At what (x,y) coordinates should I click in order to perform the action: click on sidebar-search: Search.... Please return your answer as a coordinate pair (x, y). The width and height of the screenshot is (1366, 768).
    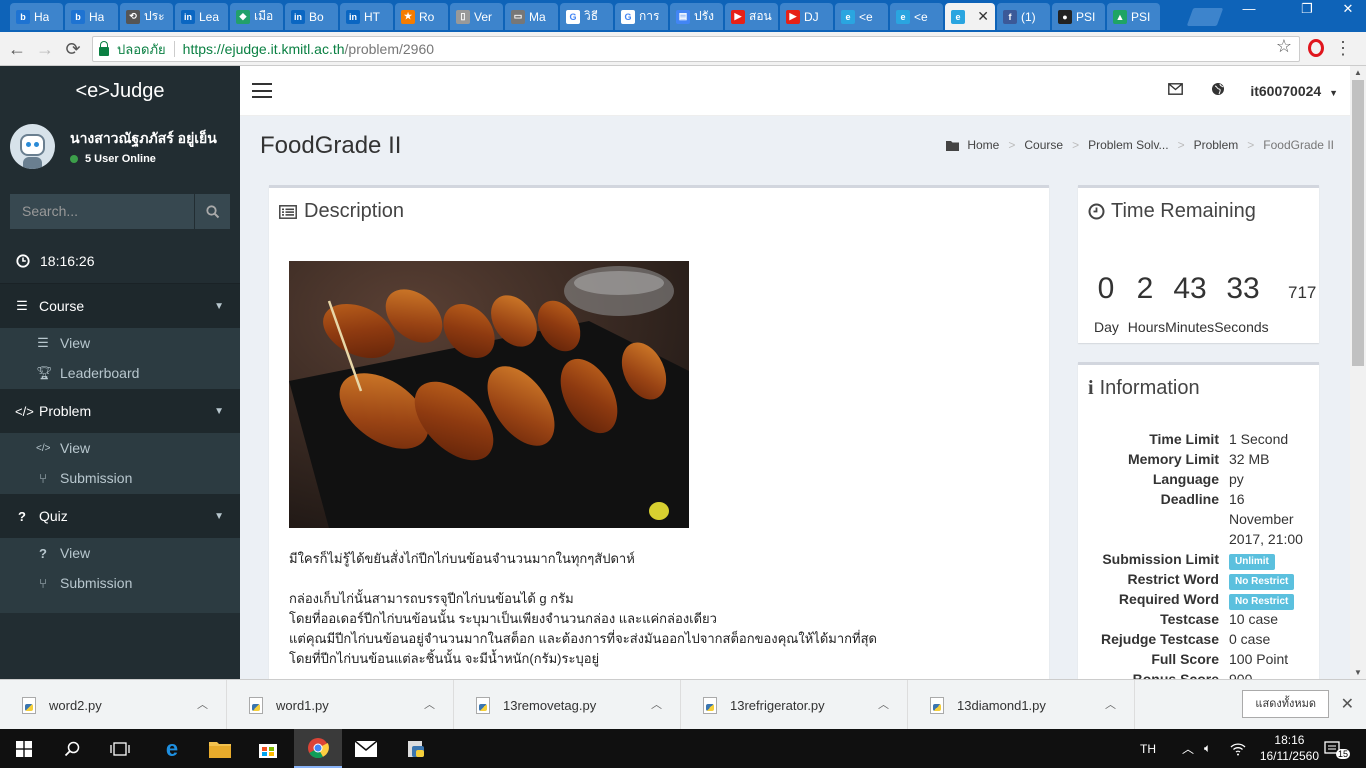
    Looking at the image, I should click on (120, 211).